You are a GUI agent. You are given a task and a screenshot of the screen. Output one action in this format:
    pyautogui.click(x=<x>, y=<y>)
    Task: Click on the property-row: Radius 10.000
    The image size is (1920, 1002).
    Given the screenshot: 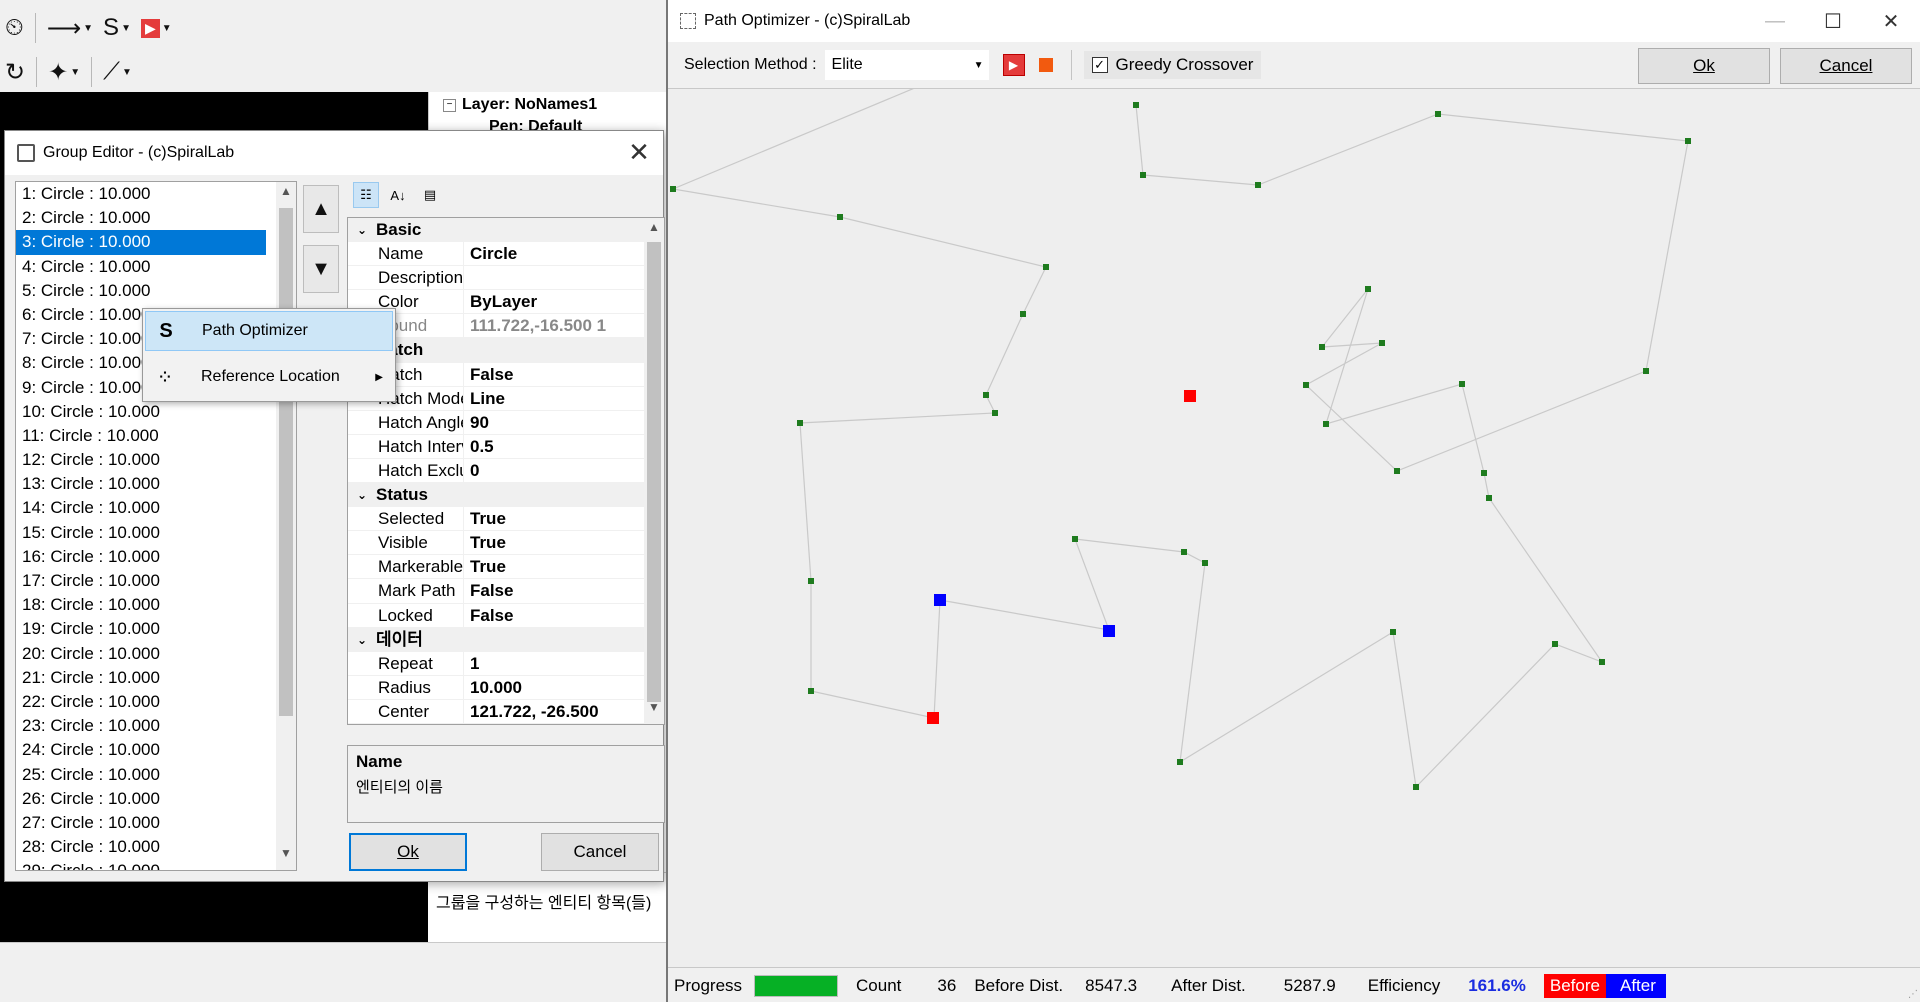 What is the action you would take?
    pyautogui.click(x=506, y=687)
    